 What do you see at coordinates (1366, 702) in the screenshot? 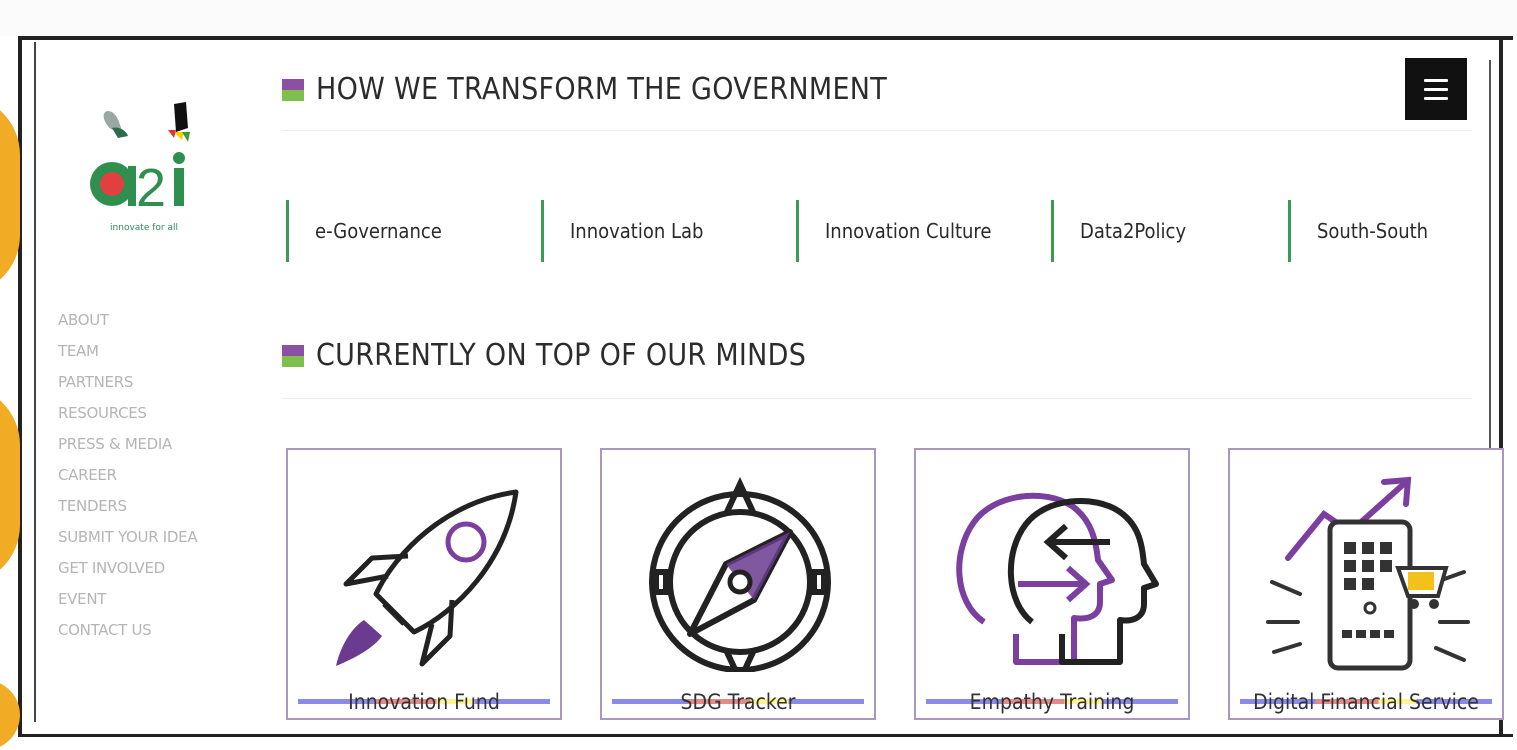
I see `card-label: Digital Financial Service` at bounding box center [1366, 702].